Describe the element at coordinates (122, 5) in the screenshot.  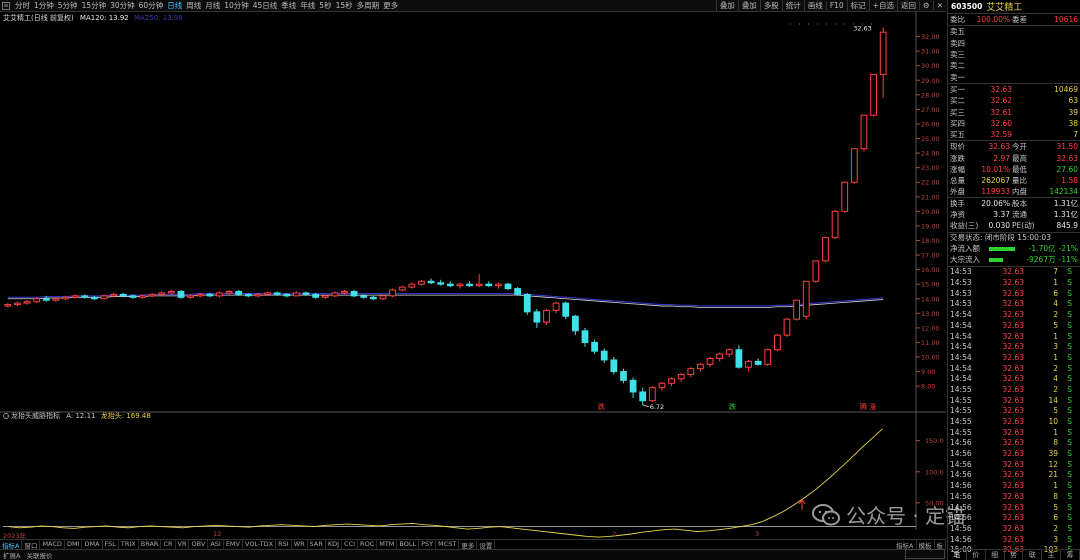
I see `period-tab: 30分钟` at that location.